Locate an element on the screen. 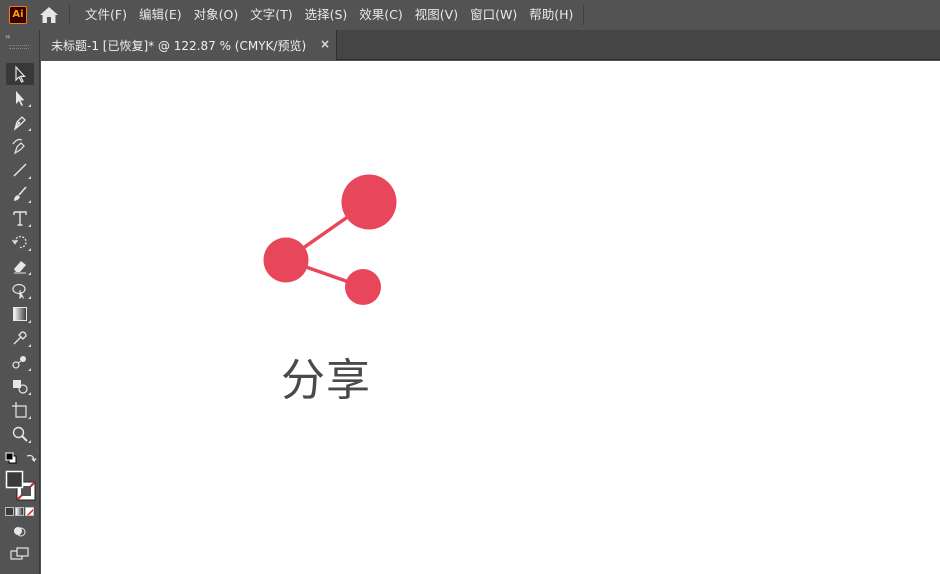 The width and height of the screenshot is (940, 574). blend-tool is located at coordinates (20, 362).